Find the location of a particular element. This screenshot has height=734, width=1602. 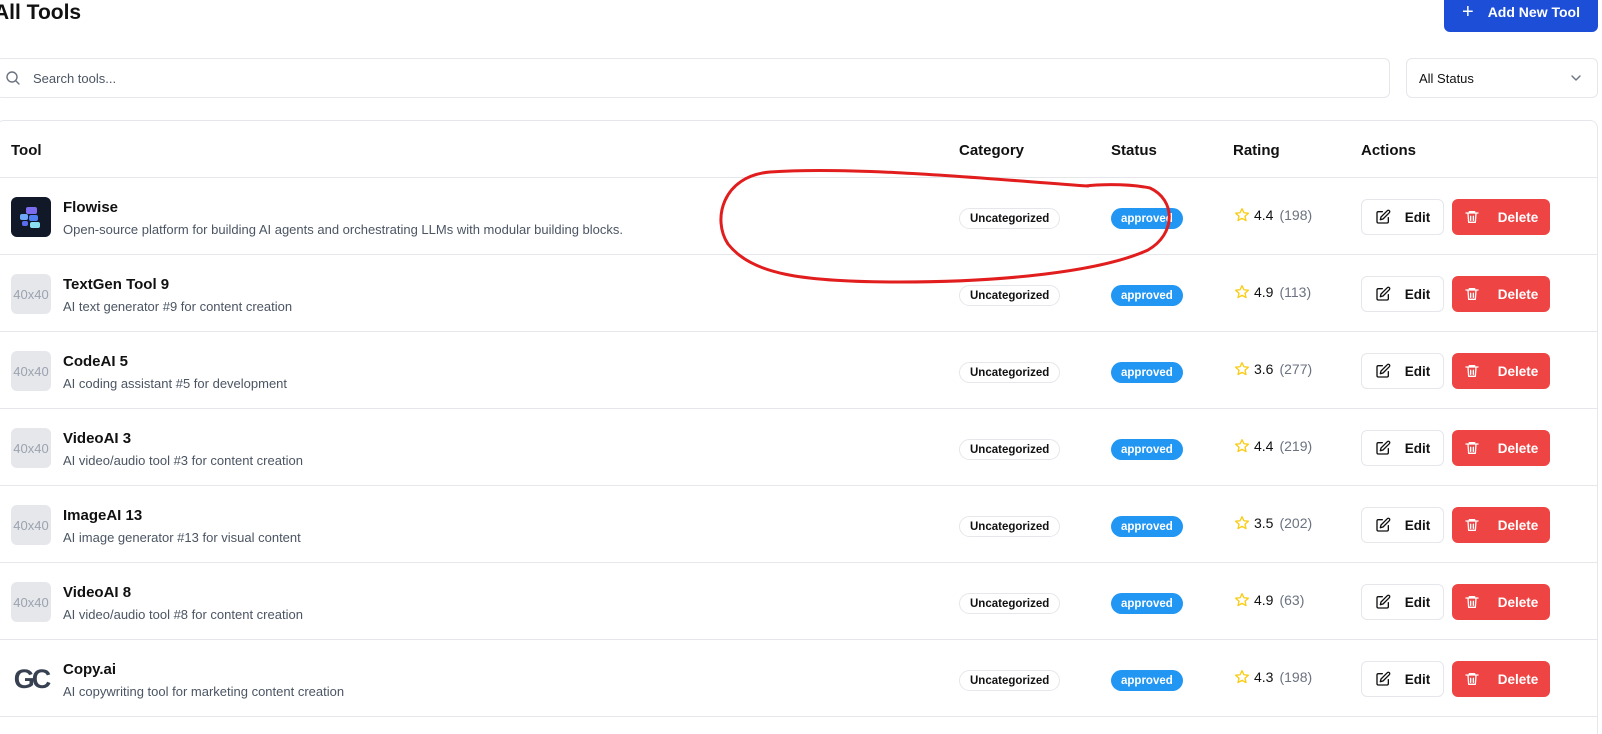

add-new-tool-label: Add New Tool is located at coordinates (1533, 12).